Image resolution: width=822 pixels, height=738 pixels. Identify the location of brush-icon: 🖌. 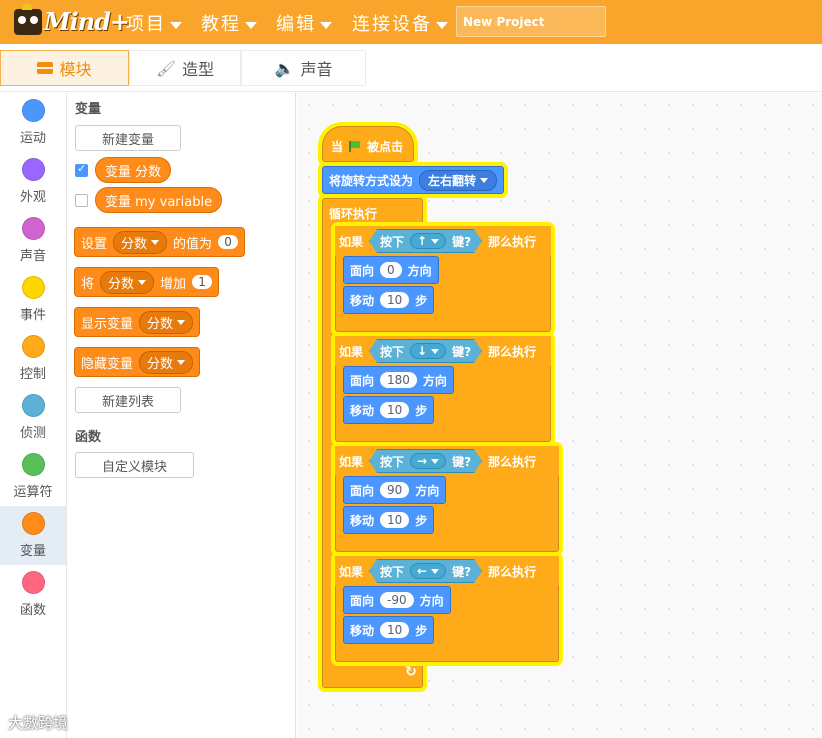
(166, 68).